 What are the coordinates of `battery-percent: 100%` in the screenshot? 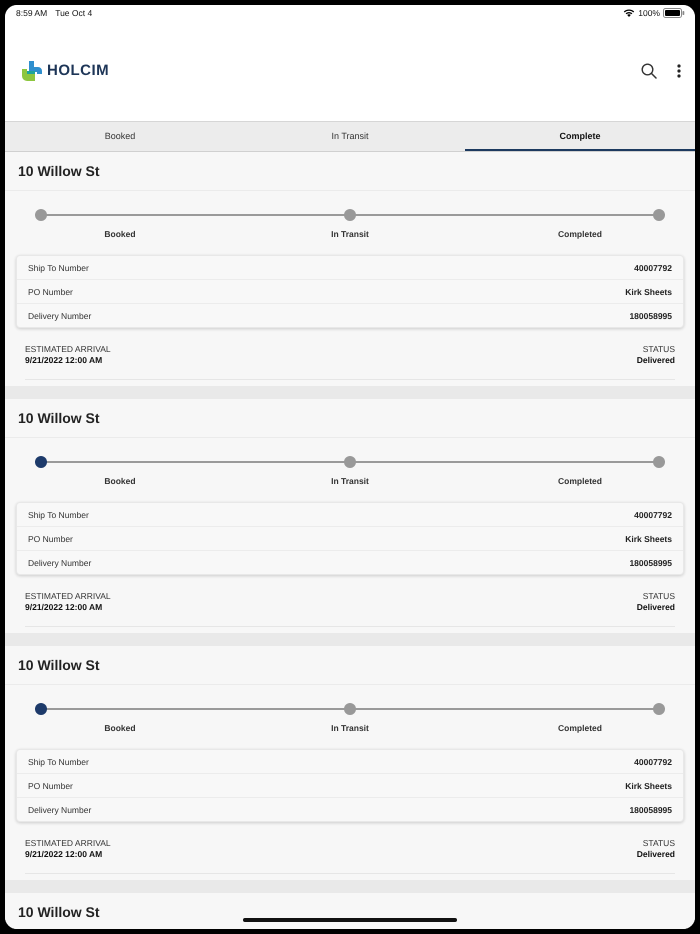 It's located at (649, 13).